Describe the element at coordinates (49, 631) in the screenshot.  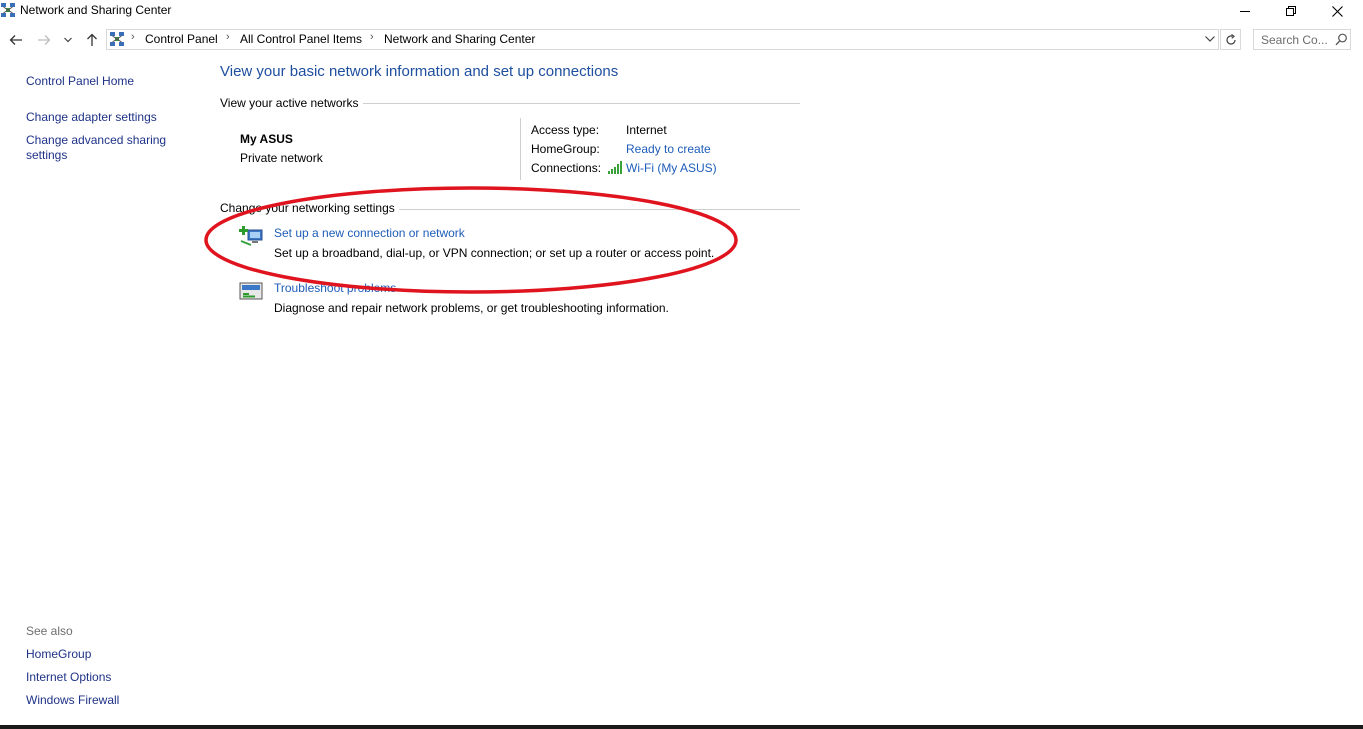
I see `see-also-label: See also` at that location.